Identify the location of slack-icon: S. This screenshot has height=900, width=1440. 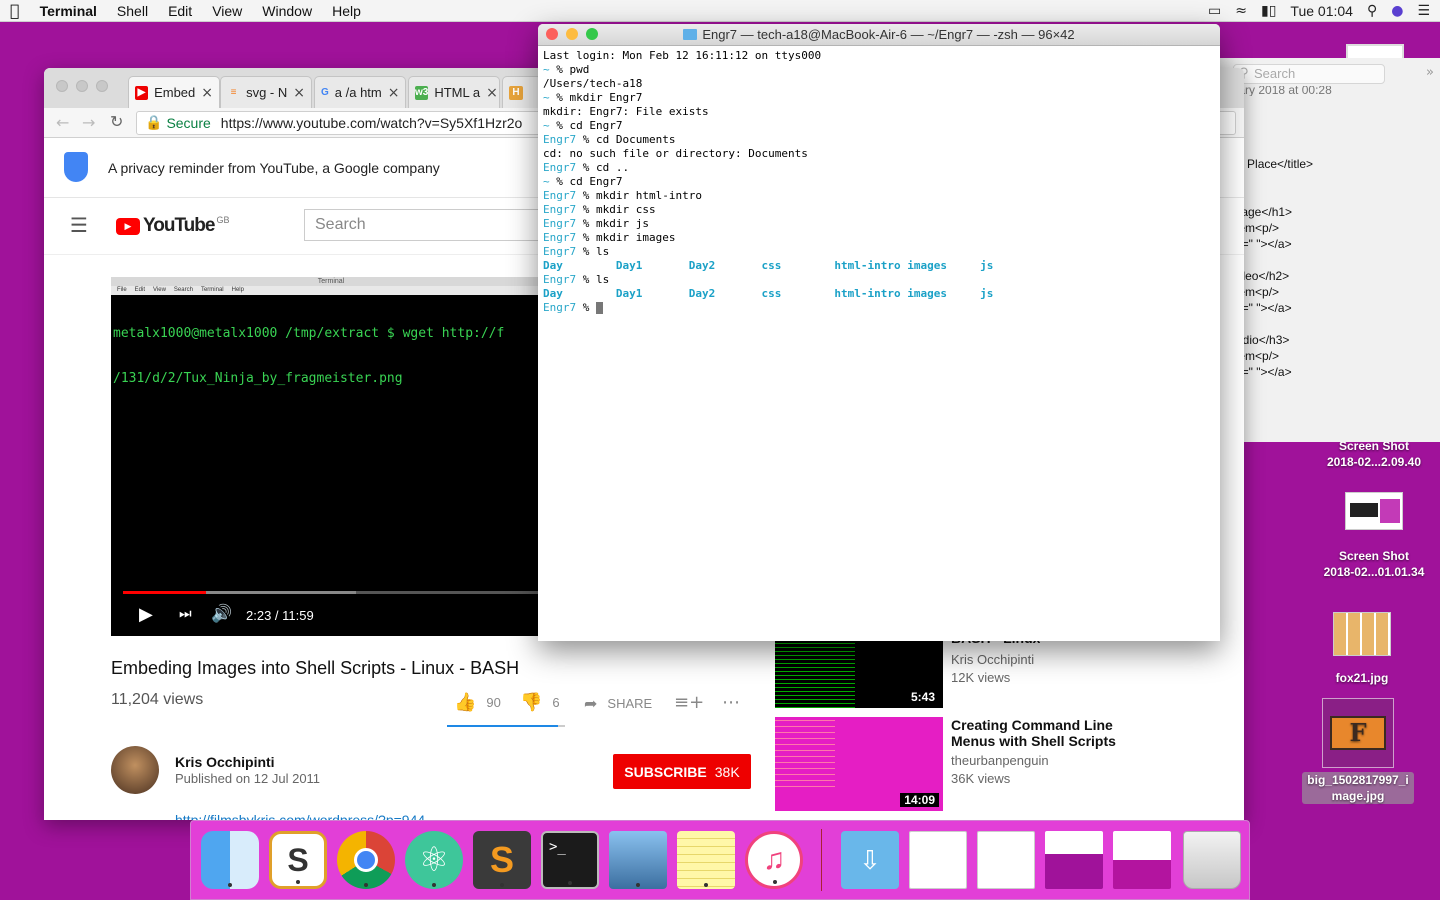
(298, 860).